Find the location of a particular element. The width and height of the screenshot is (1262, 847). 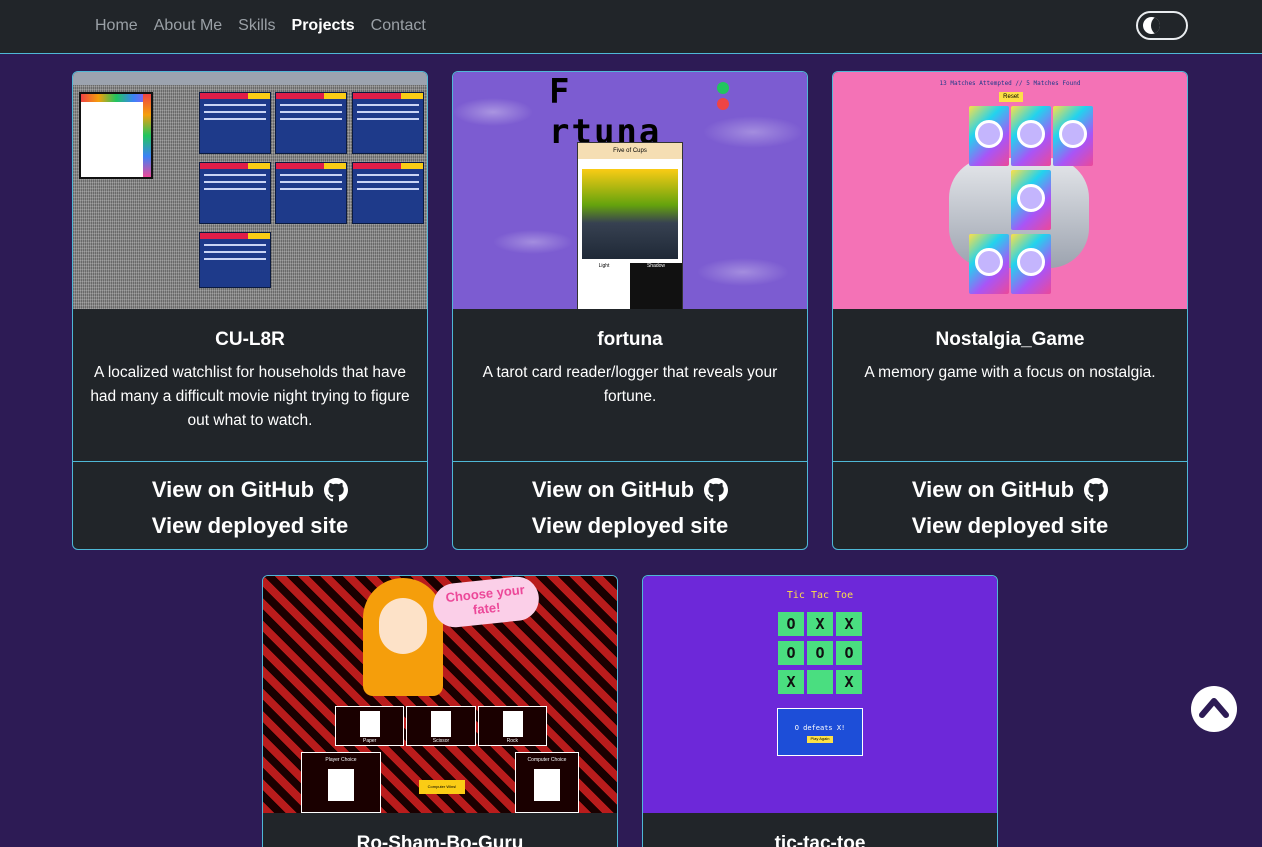

project-screenshot is located at coordinates (250, 190).